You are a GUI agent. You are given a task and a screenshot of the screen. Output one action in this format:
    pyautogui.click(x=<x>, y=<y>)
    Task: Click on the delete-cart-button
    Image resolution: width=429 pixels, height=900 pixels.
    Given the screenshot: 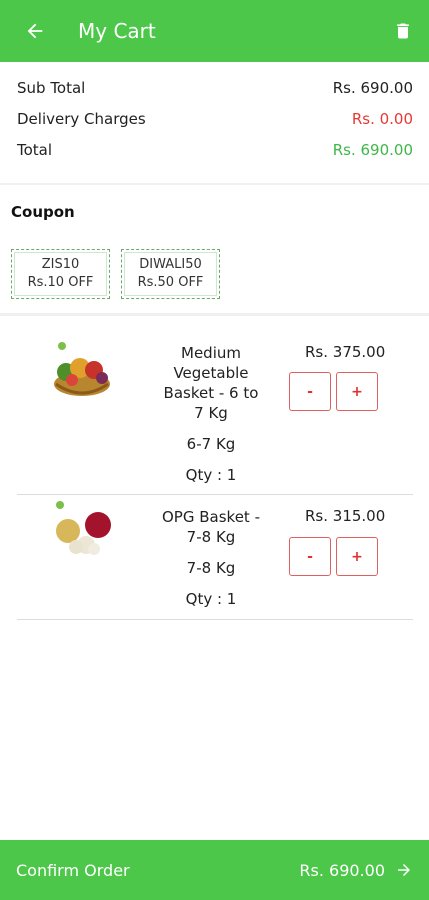 What is the action you would take?
    pyautogui.click(x=403, y=31)
    